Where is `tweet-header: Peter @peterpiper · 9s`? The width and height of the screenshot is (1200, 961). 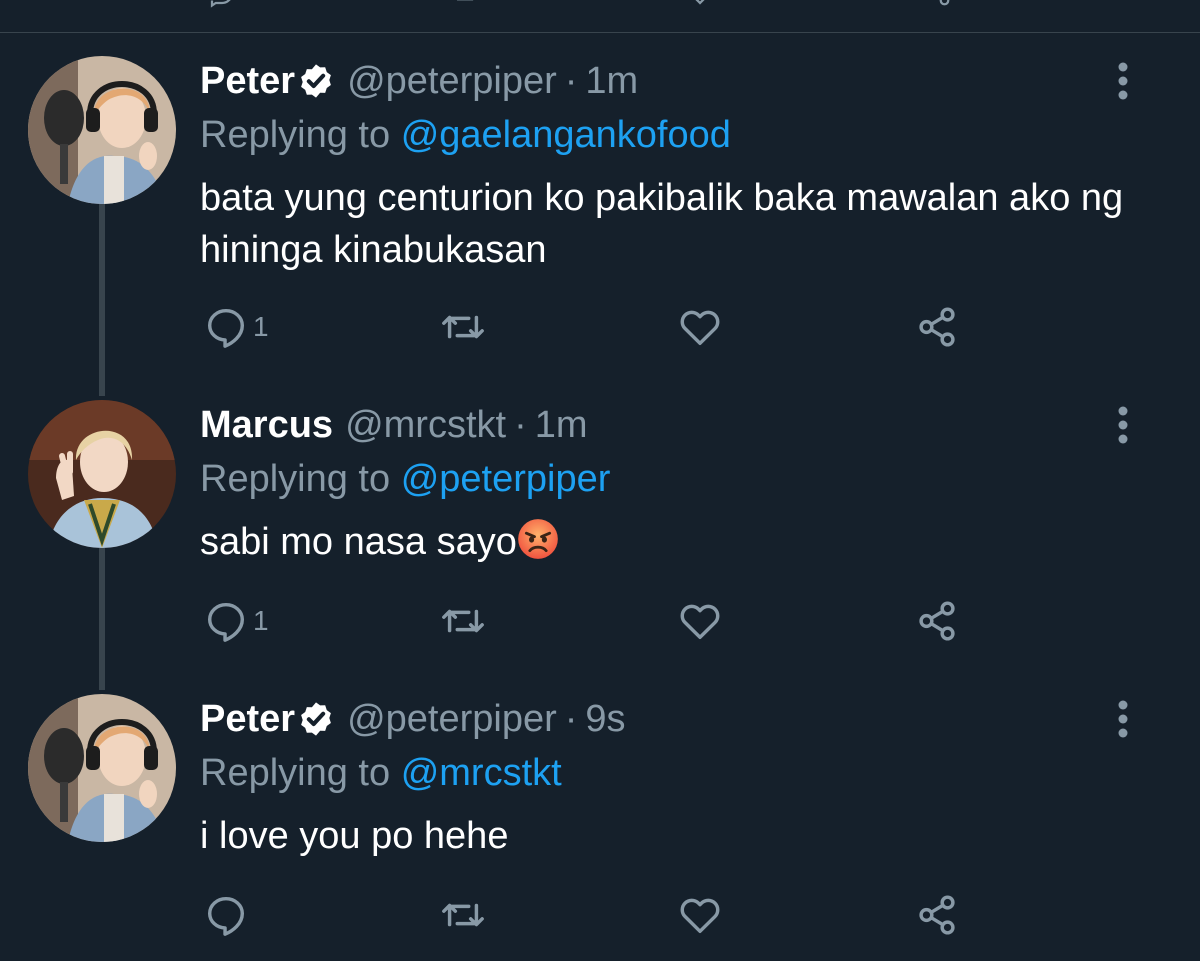
tweet-header: Peter @peterpiper · 9s is located at coordinates (413, 719).